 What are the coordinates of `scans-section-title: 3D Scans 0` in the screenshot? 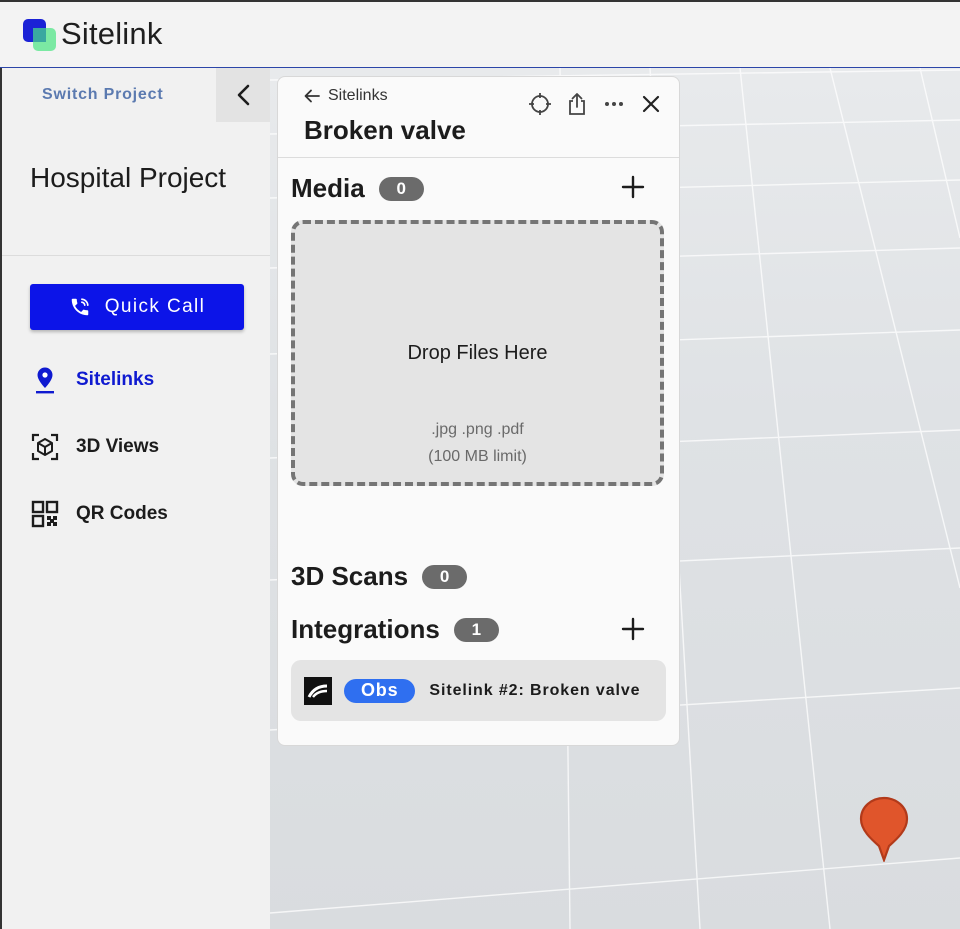 It's located at (379, 576).